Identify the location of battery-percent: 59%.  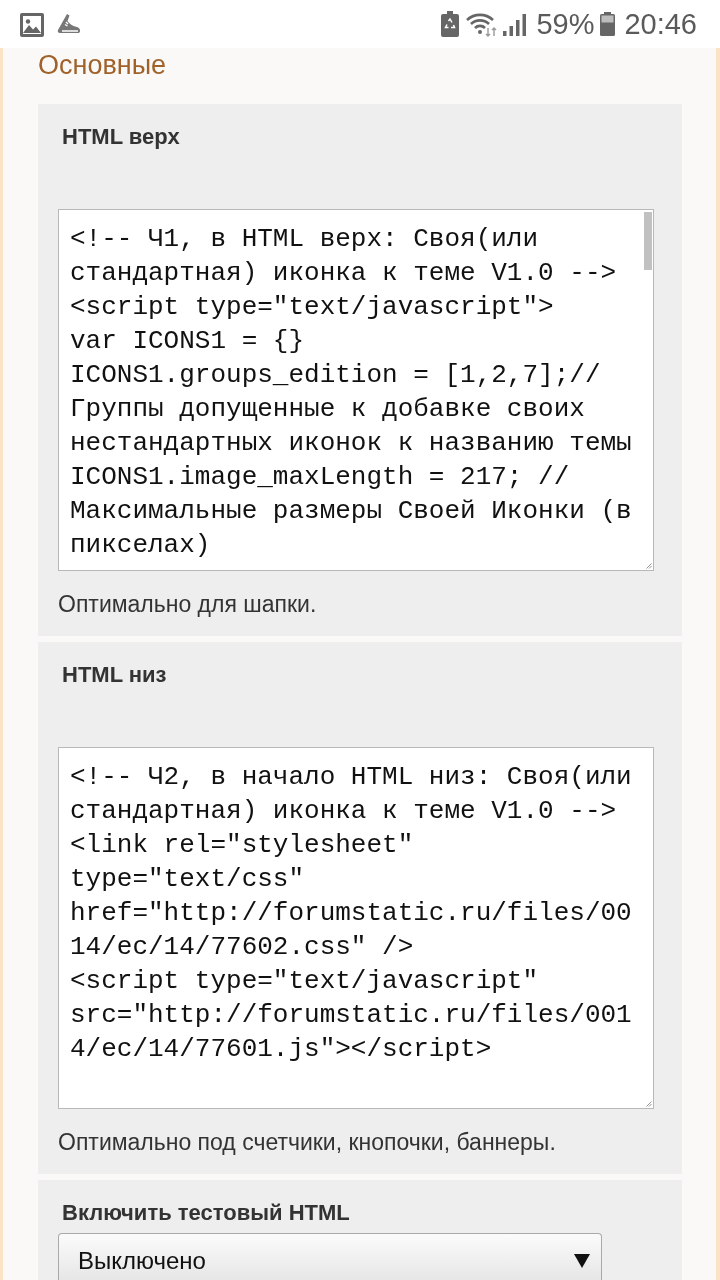
(565, 24).